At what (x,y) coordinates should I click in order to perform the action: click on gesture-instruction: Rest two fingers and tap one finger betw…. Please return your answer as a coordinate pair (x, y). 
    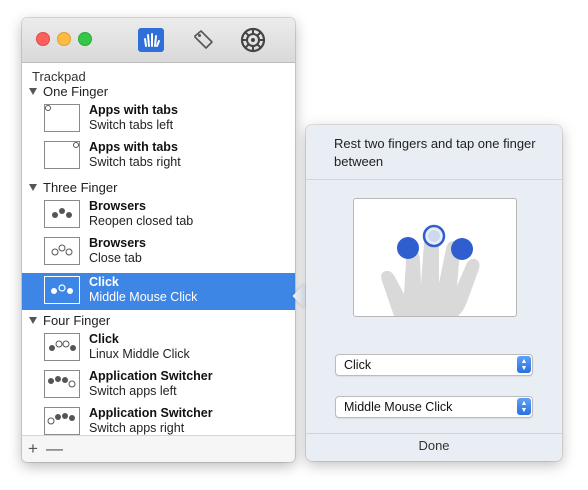
    Looking at the image, I should click on (435, 152).